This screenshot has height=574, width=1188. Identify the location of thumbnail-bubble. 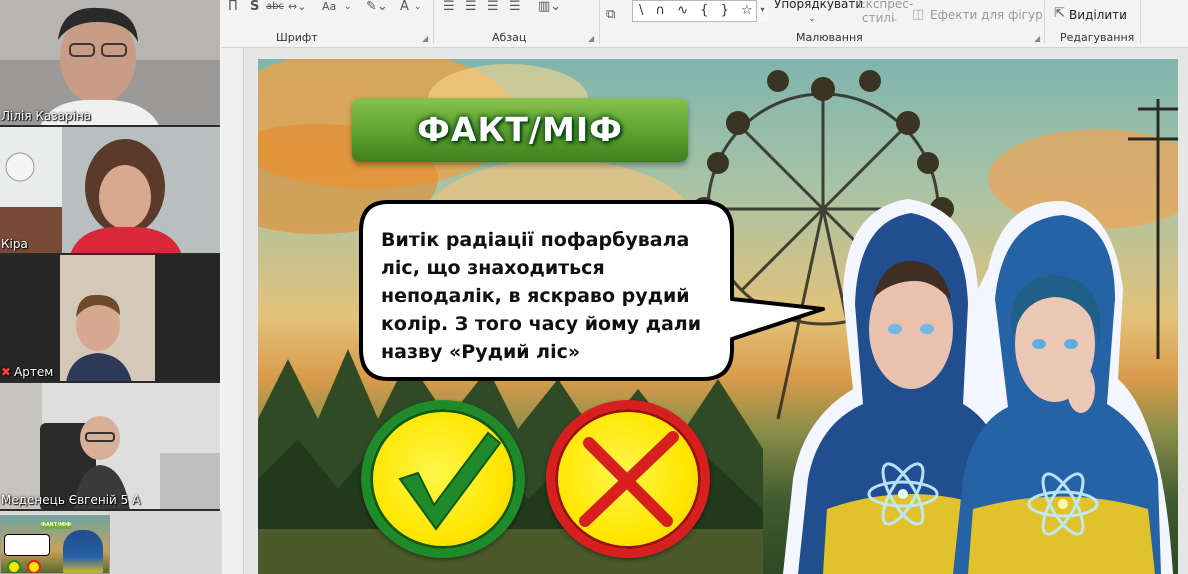
(27, 545).